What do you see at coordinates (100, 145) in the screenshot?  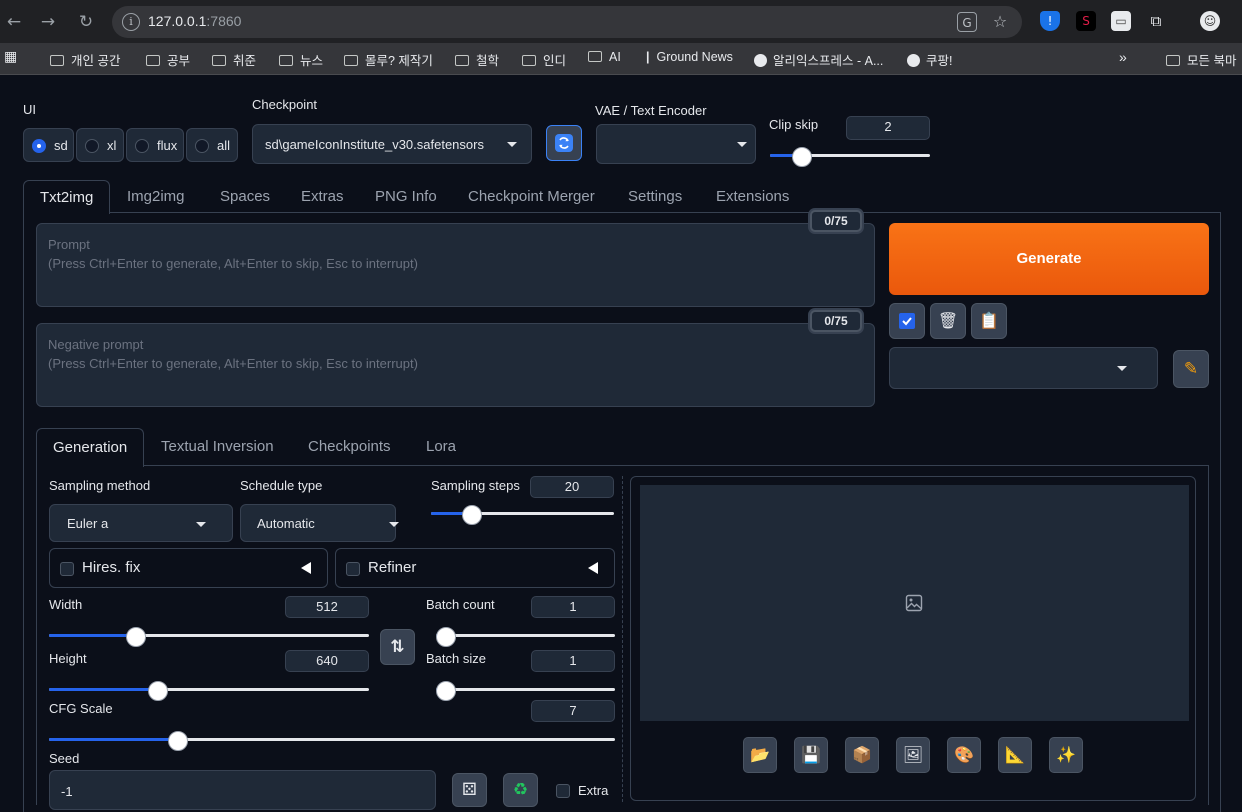 I see `ui-radio-xl: xl` at bounding box center [100, 145].